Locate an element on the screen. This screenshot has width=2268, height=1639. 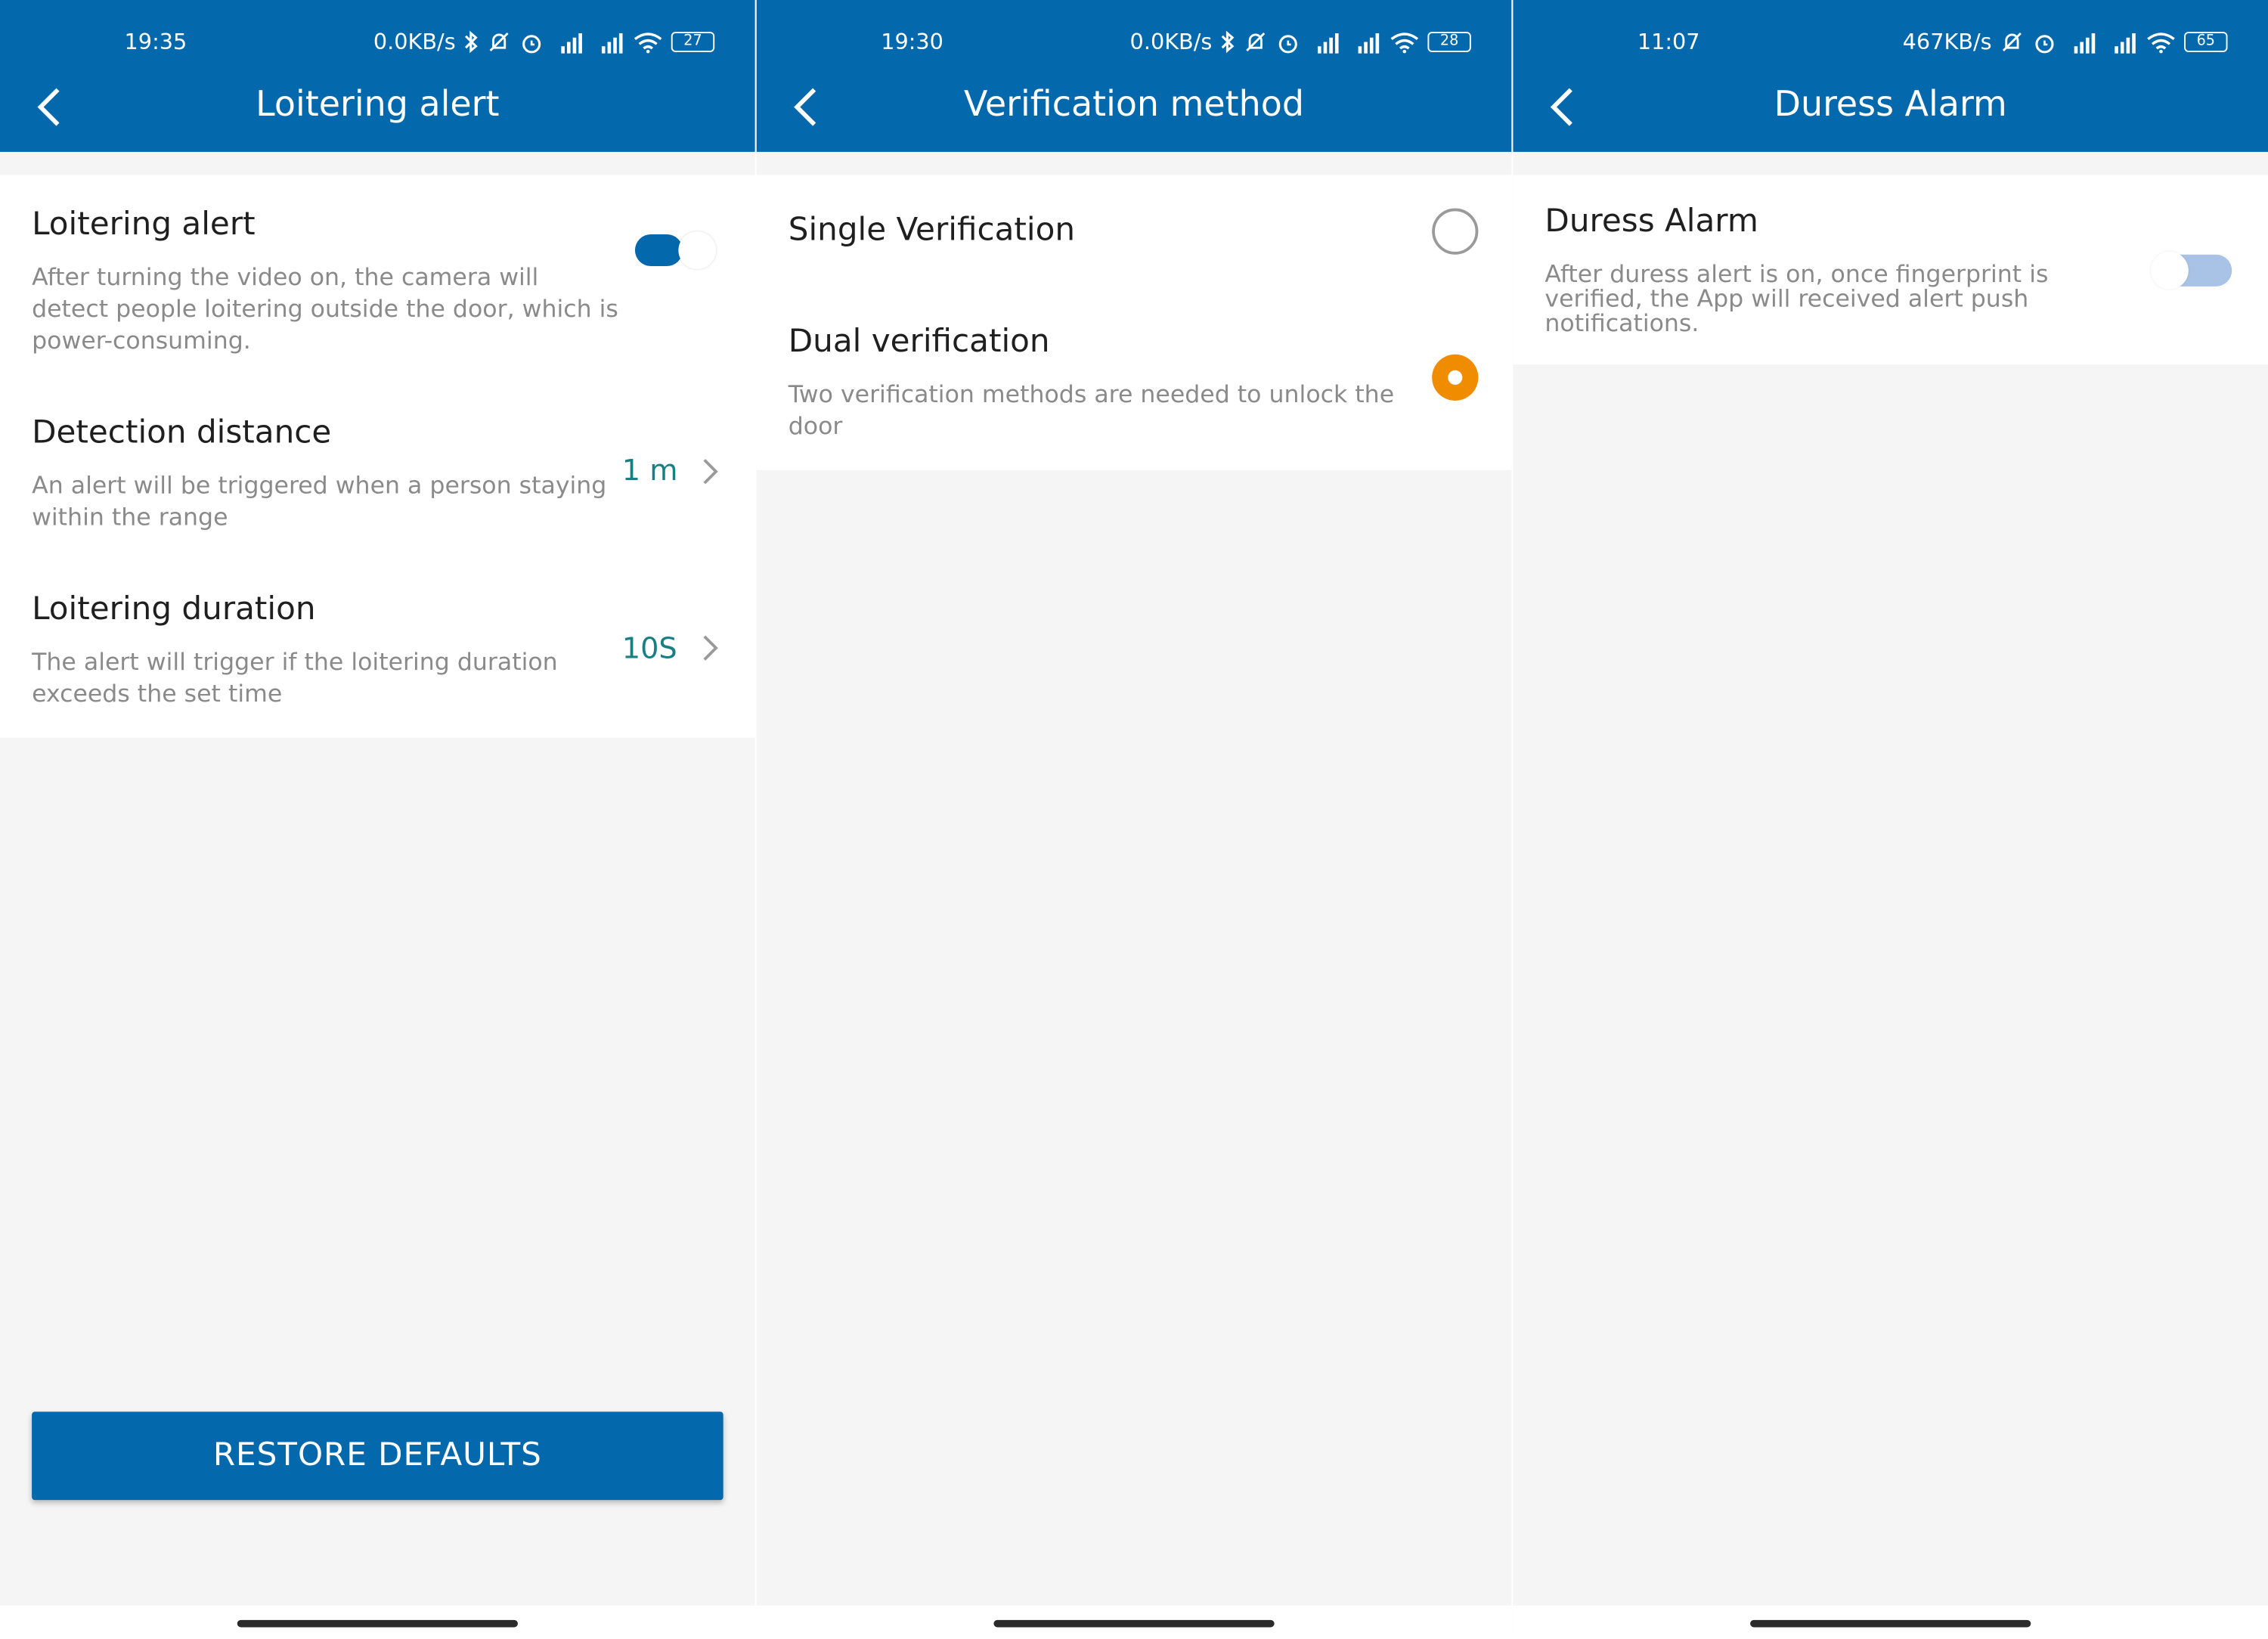
option-title: Single Verification is located at coordinates (932, 230).